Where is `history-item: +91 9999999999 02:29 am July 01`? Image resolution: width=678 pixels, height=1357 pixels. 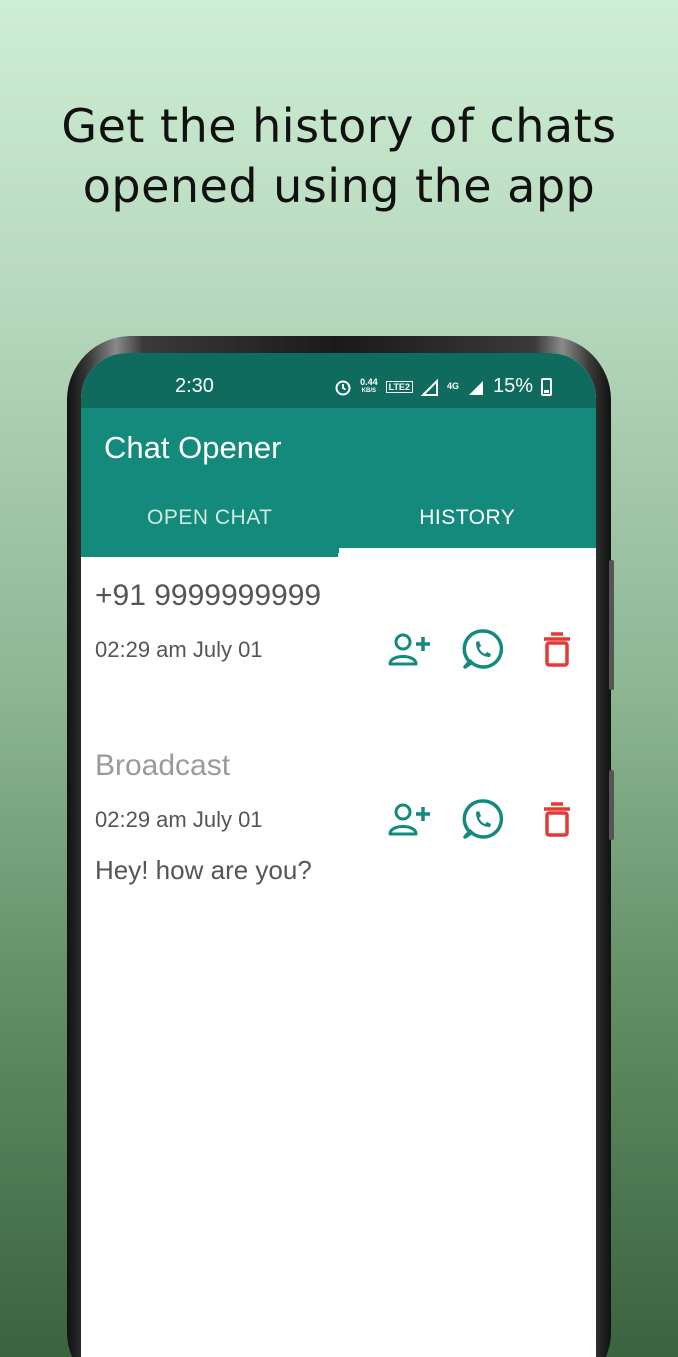
history-item: +91 9999999999 02:29 am July 01 is located at coordinates (338, 642).